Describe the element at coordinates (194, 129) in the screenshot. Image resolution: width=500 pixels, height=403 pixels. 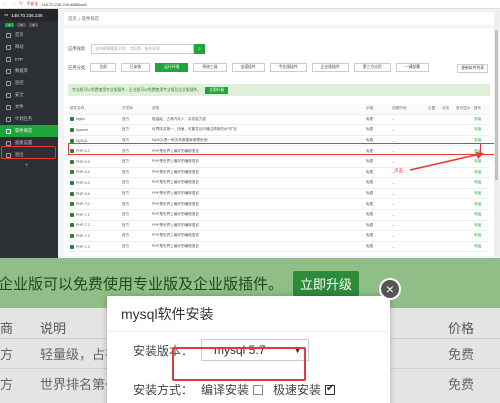
I see `software-description: 世界排名第一，快速、可靠并且可通过简单的API扩充` at that location.